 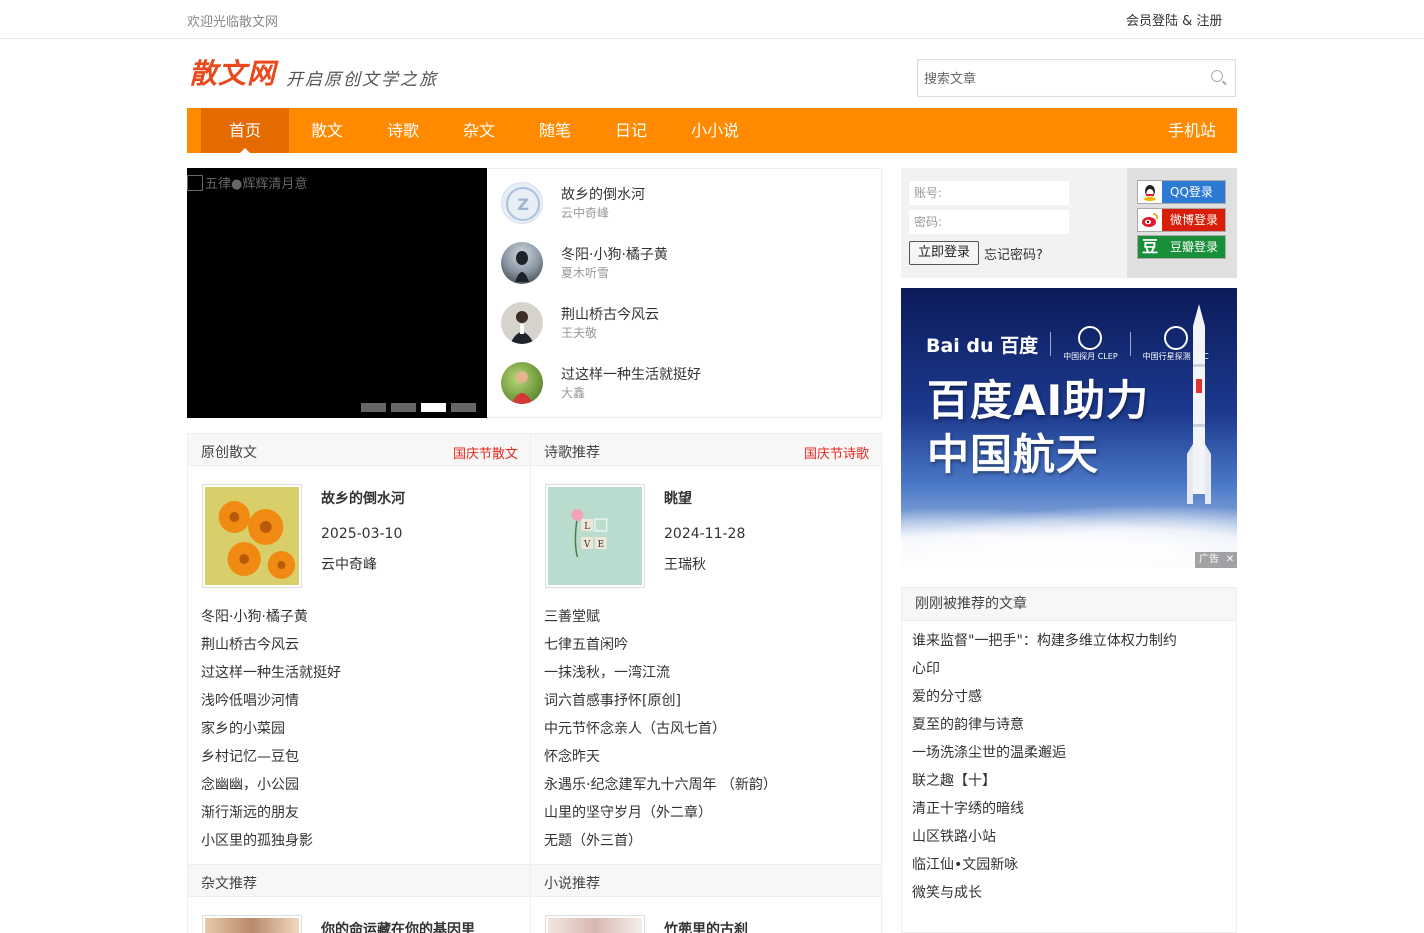 What do you see at coordinates (573, 392) in the screenshot?
I see `featured-author: 大鑫` at bounding box center [573, 392].